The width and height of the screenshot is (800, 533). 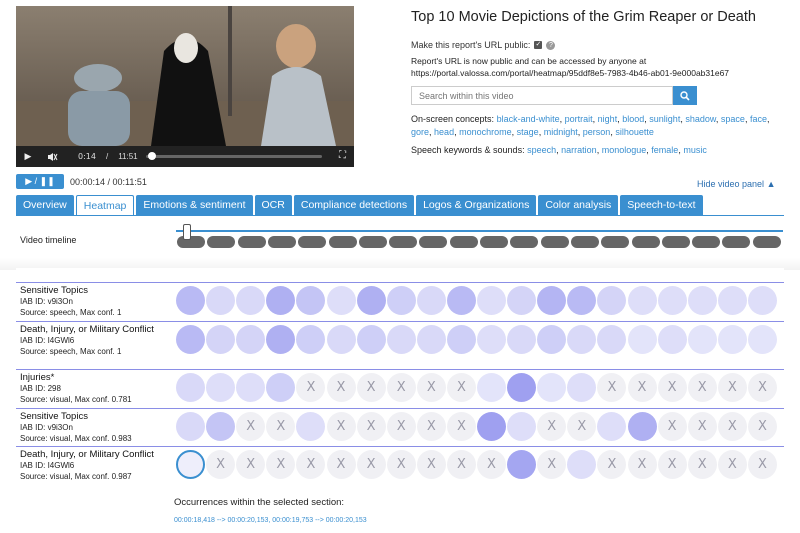 I want to click on speech-link: female, so click(x=664, y=150).